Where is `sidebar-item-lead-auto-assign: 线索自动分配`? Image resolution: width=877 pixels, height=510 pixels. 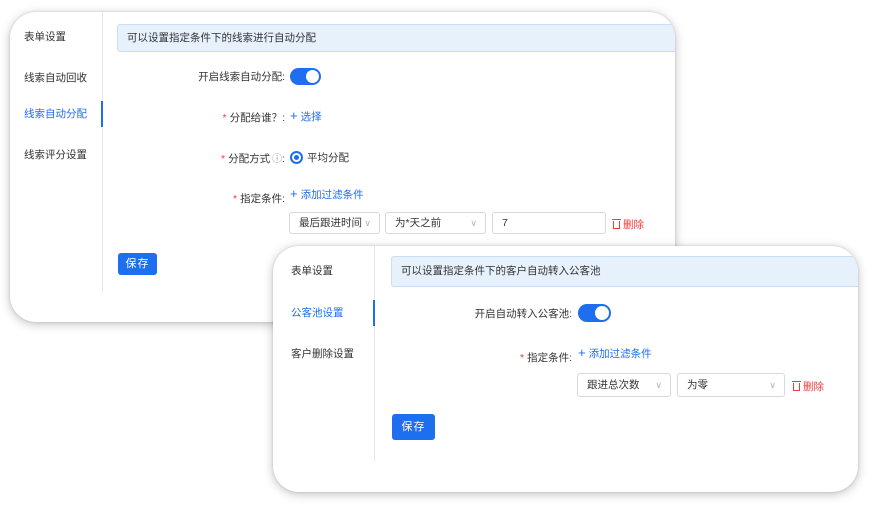
sidebar-item-lead-auto-assign: 线索自动分配 is located at coordinates (56, 114).